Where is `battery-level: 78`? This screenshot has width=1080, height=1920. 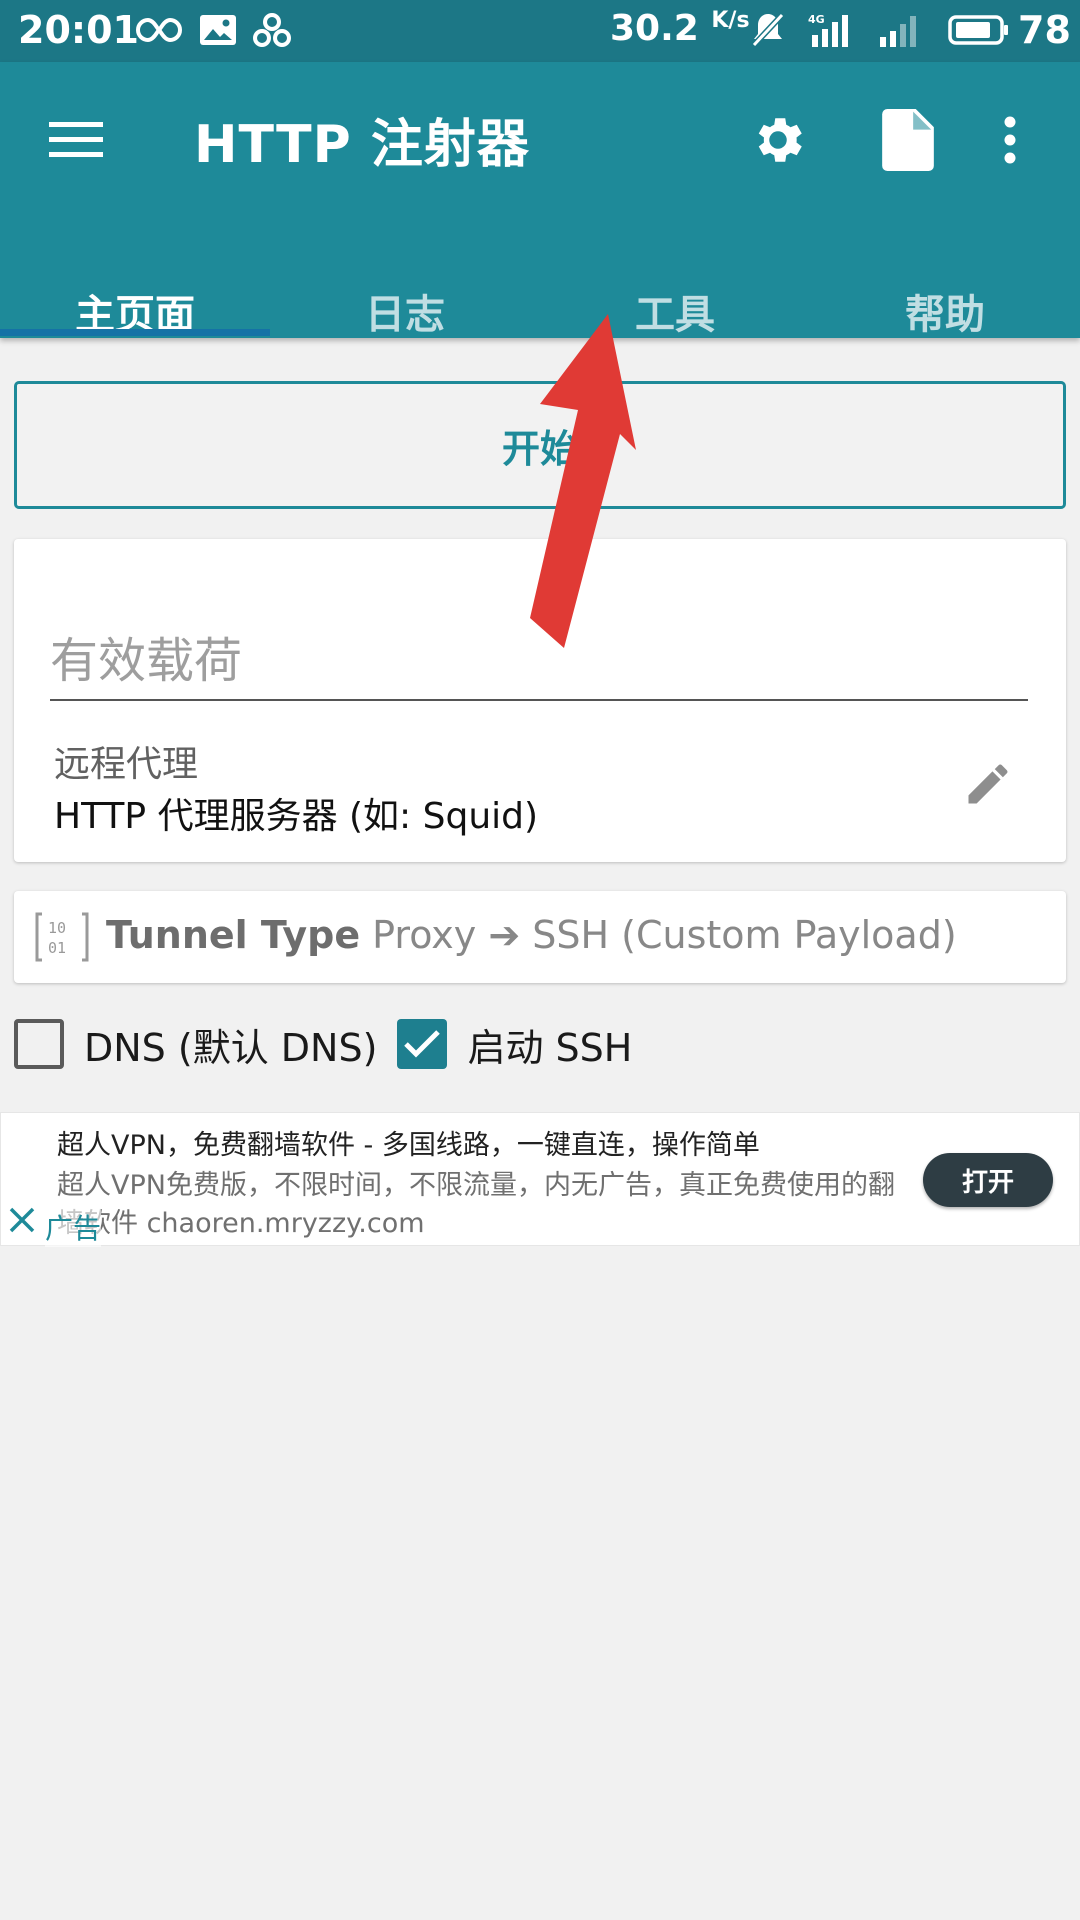
battery-level: 78 is located at coordinates (1044, 30).